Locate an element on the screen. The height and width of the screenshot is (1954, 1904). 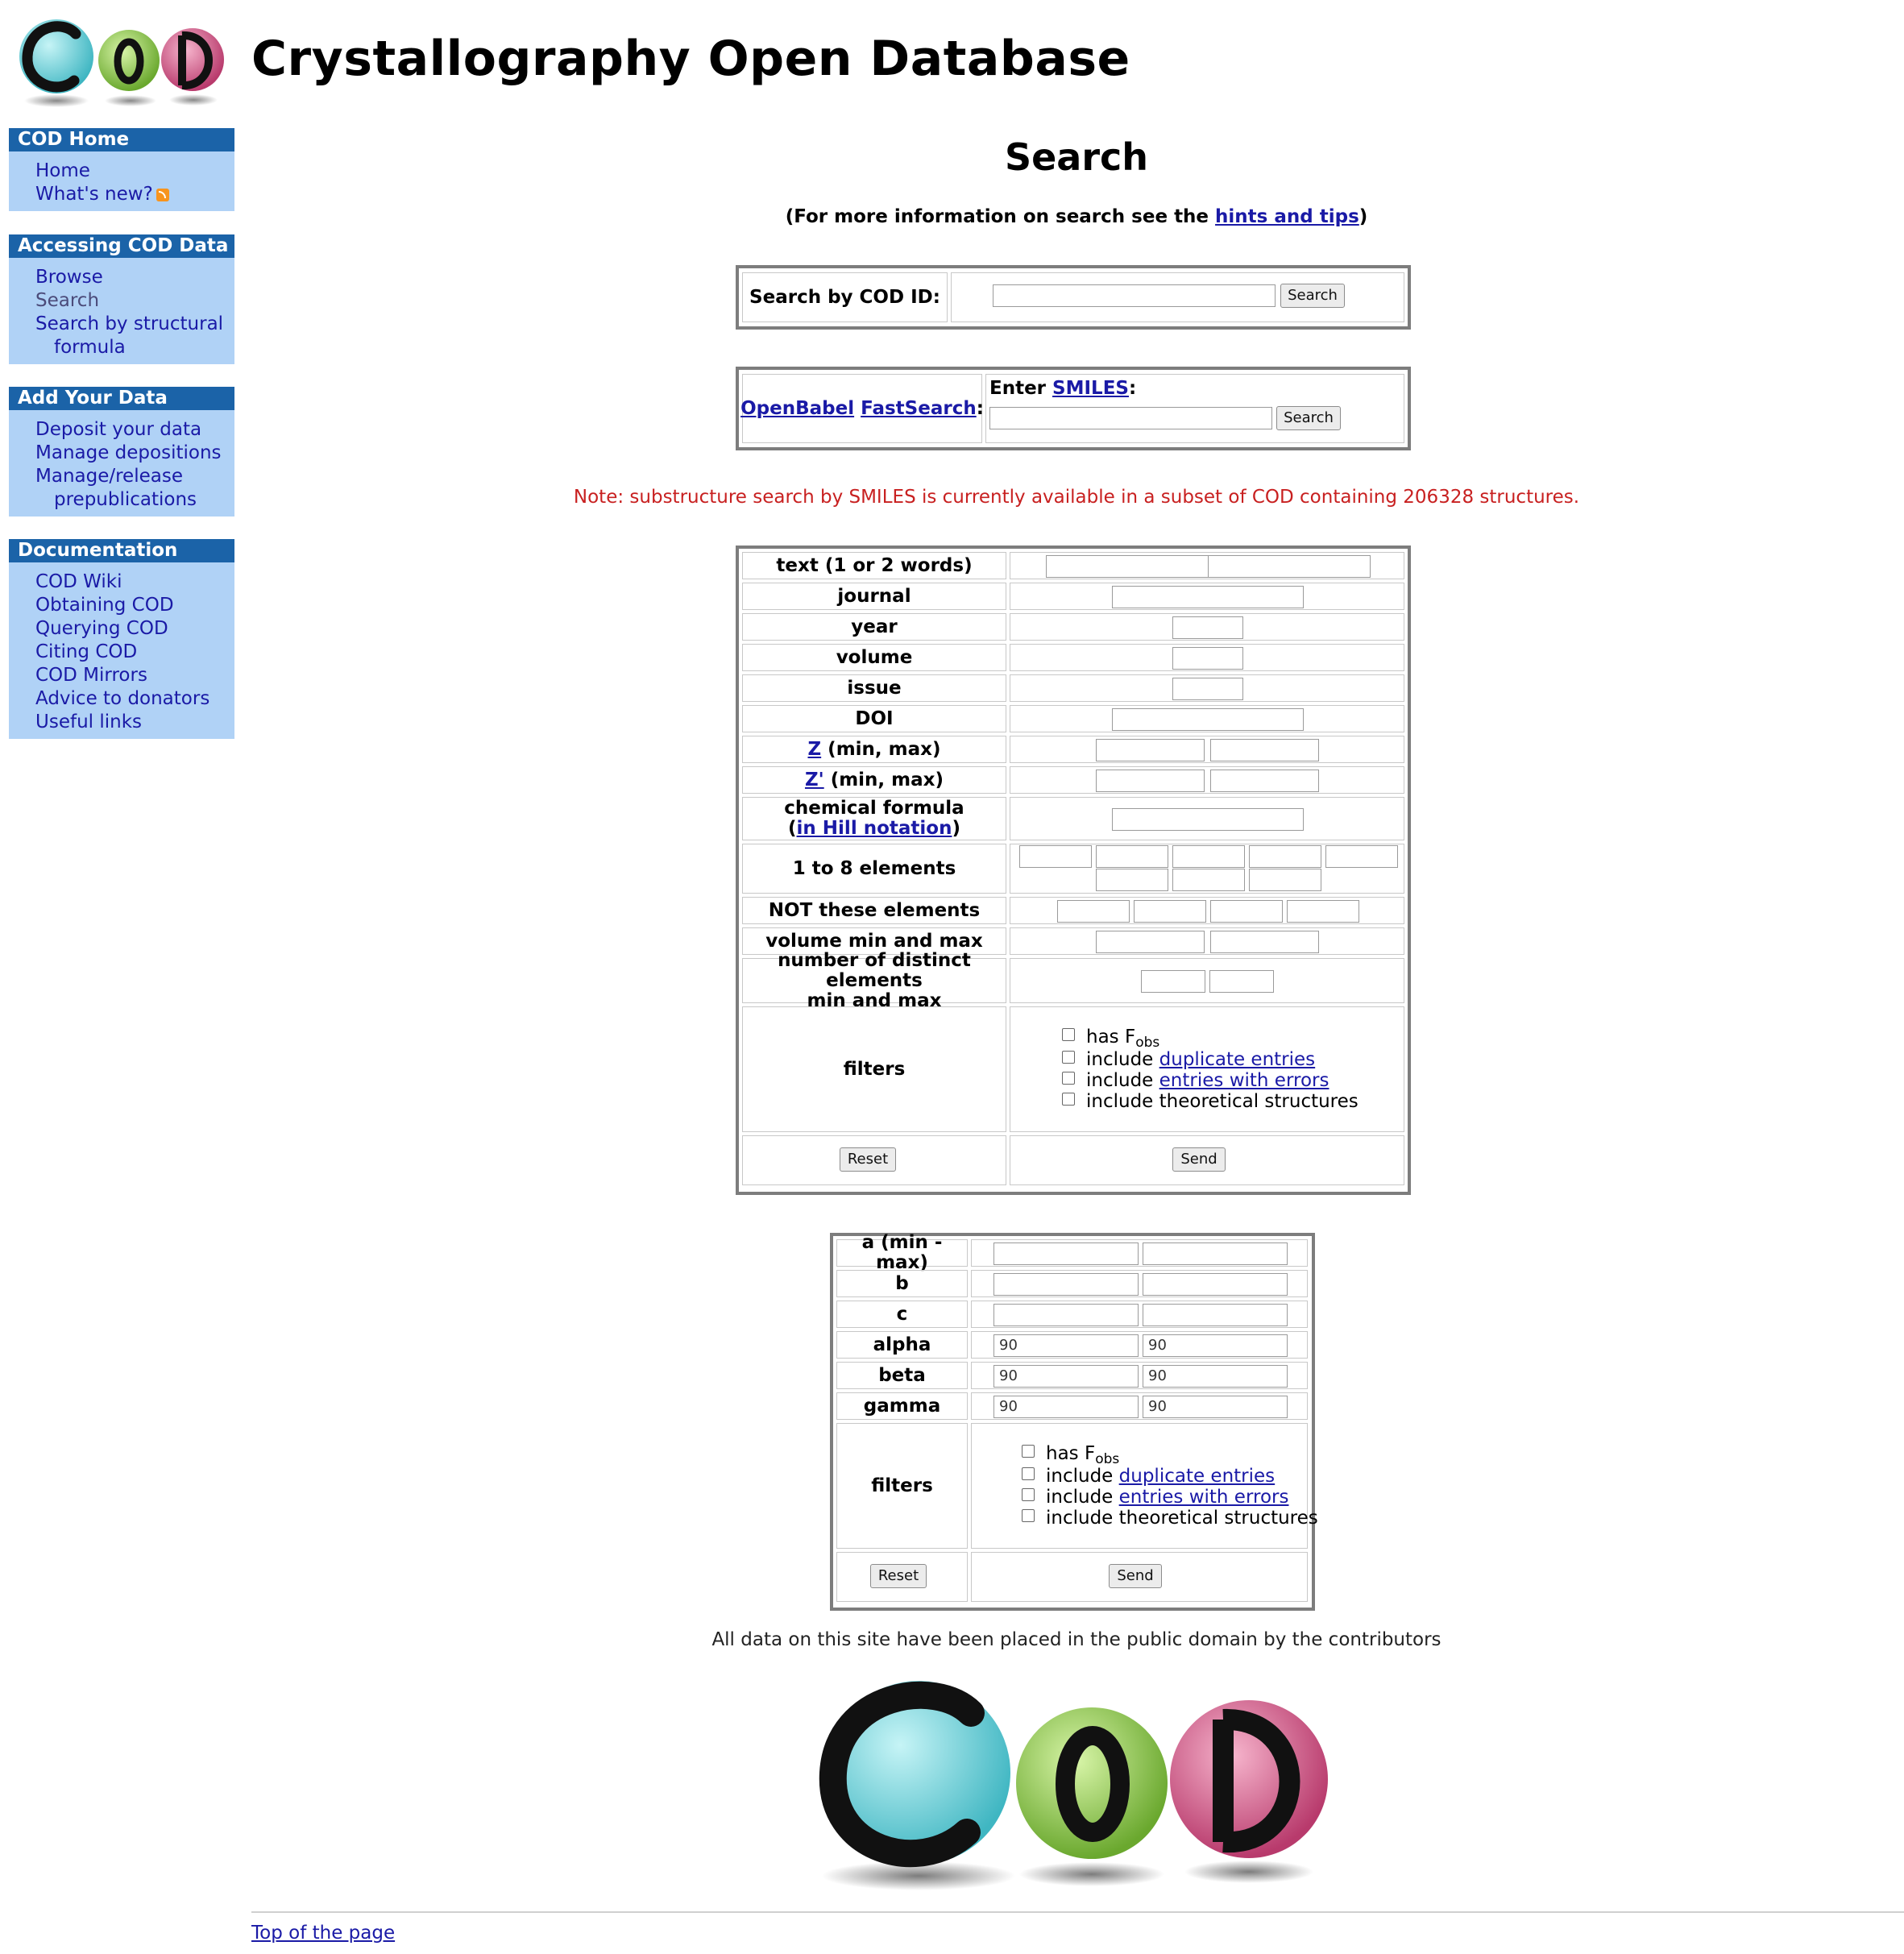
nav-link-cod-wiki: COD Wiki is located at coordinates (134, 582).